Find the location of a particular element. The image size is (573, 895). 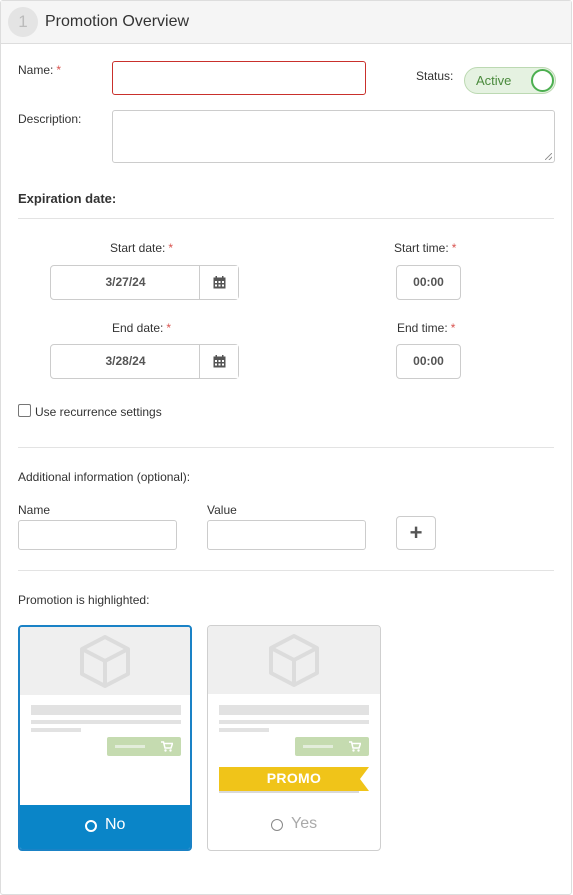

end-date-label-text: End date: is located at coordinates (138, 328).